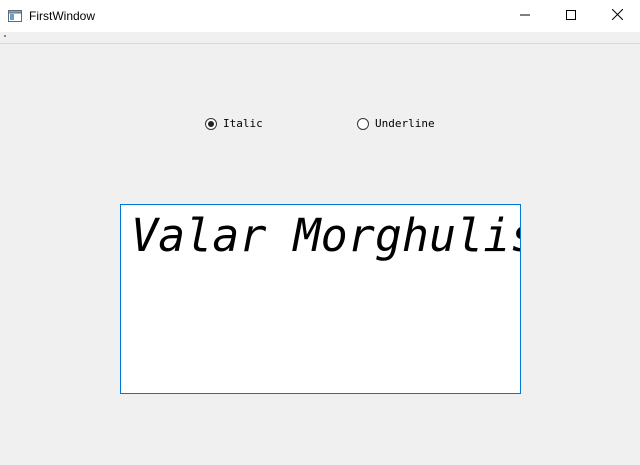 This screenshot has width=640, height=465. What do you see at coordinates (211, 123) in the screenshot?
I see `italic-radio-indicator` at bounding box center [211, 123].